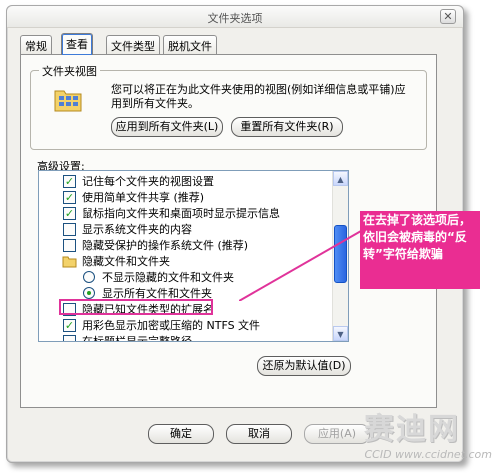  What do you see at coordinates (448, 16) in the screenshot?
I see `close-button: ✕` at bounding box center [448, 16].